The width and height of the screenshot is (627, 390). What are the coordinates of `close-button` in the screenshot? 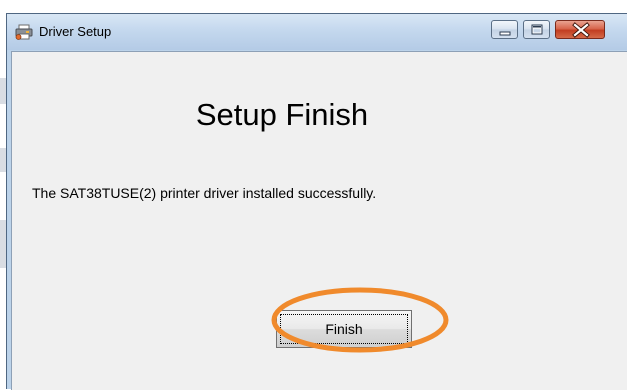 It's located at (580, 29).